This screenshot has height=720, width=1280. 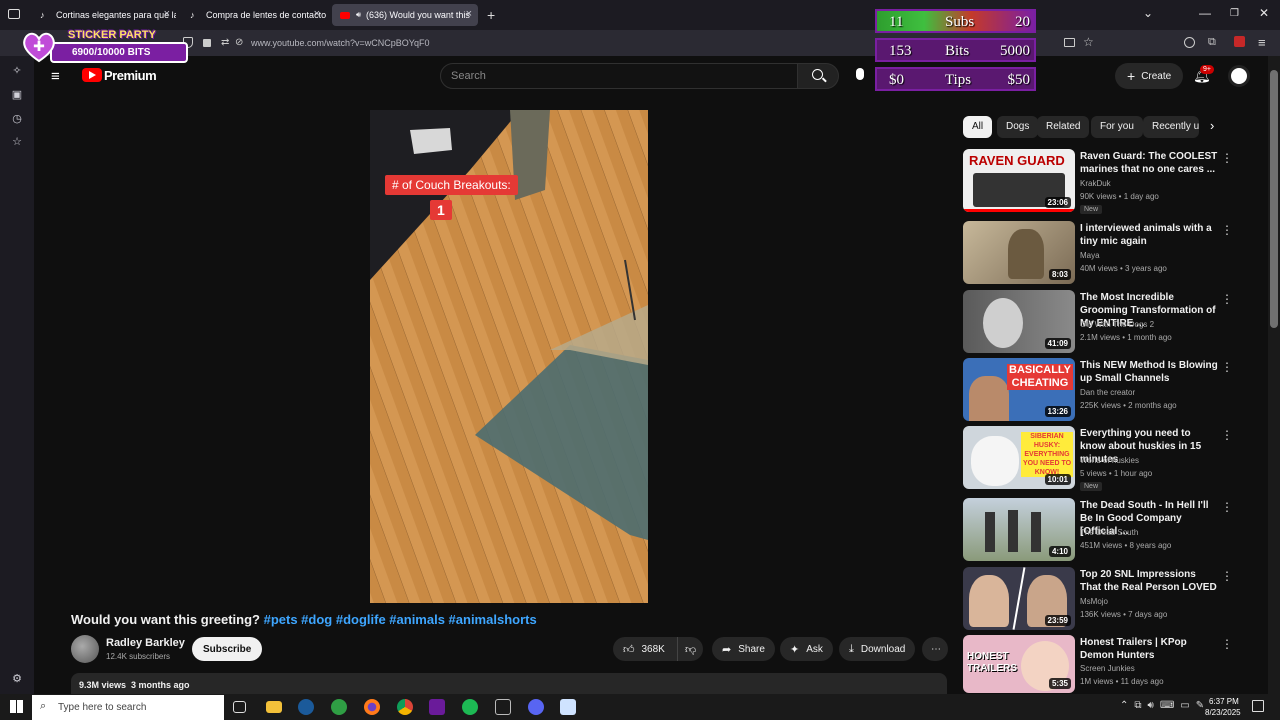 I want to click on create-button: + Create, so click(x=1149, y=76).